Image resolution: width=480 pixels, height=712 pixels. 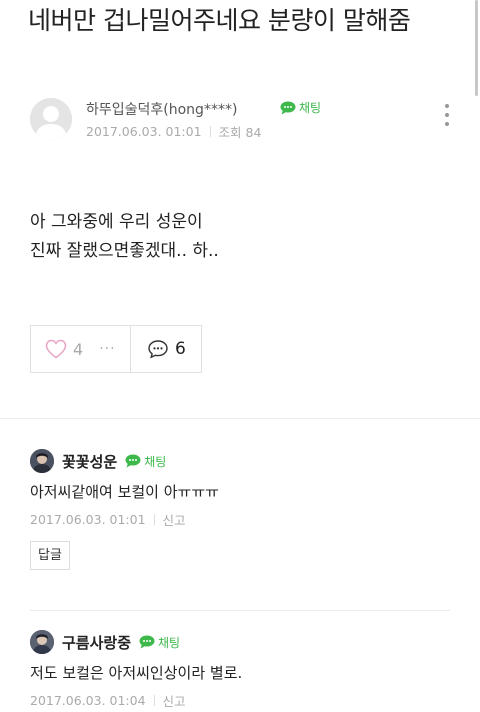 What do you see at coordinates (124, 251) in the screenshot?
I see `post-body-line: 진짜 잘랬으면좋겠대.. 하..` at bounding box center [124, 251].